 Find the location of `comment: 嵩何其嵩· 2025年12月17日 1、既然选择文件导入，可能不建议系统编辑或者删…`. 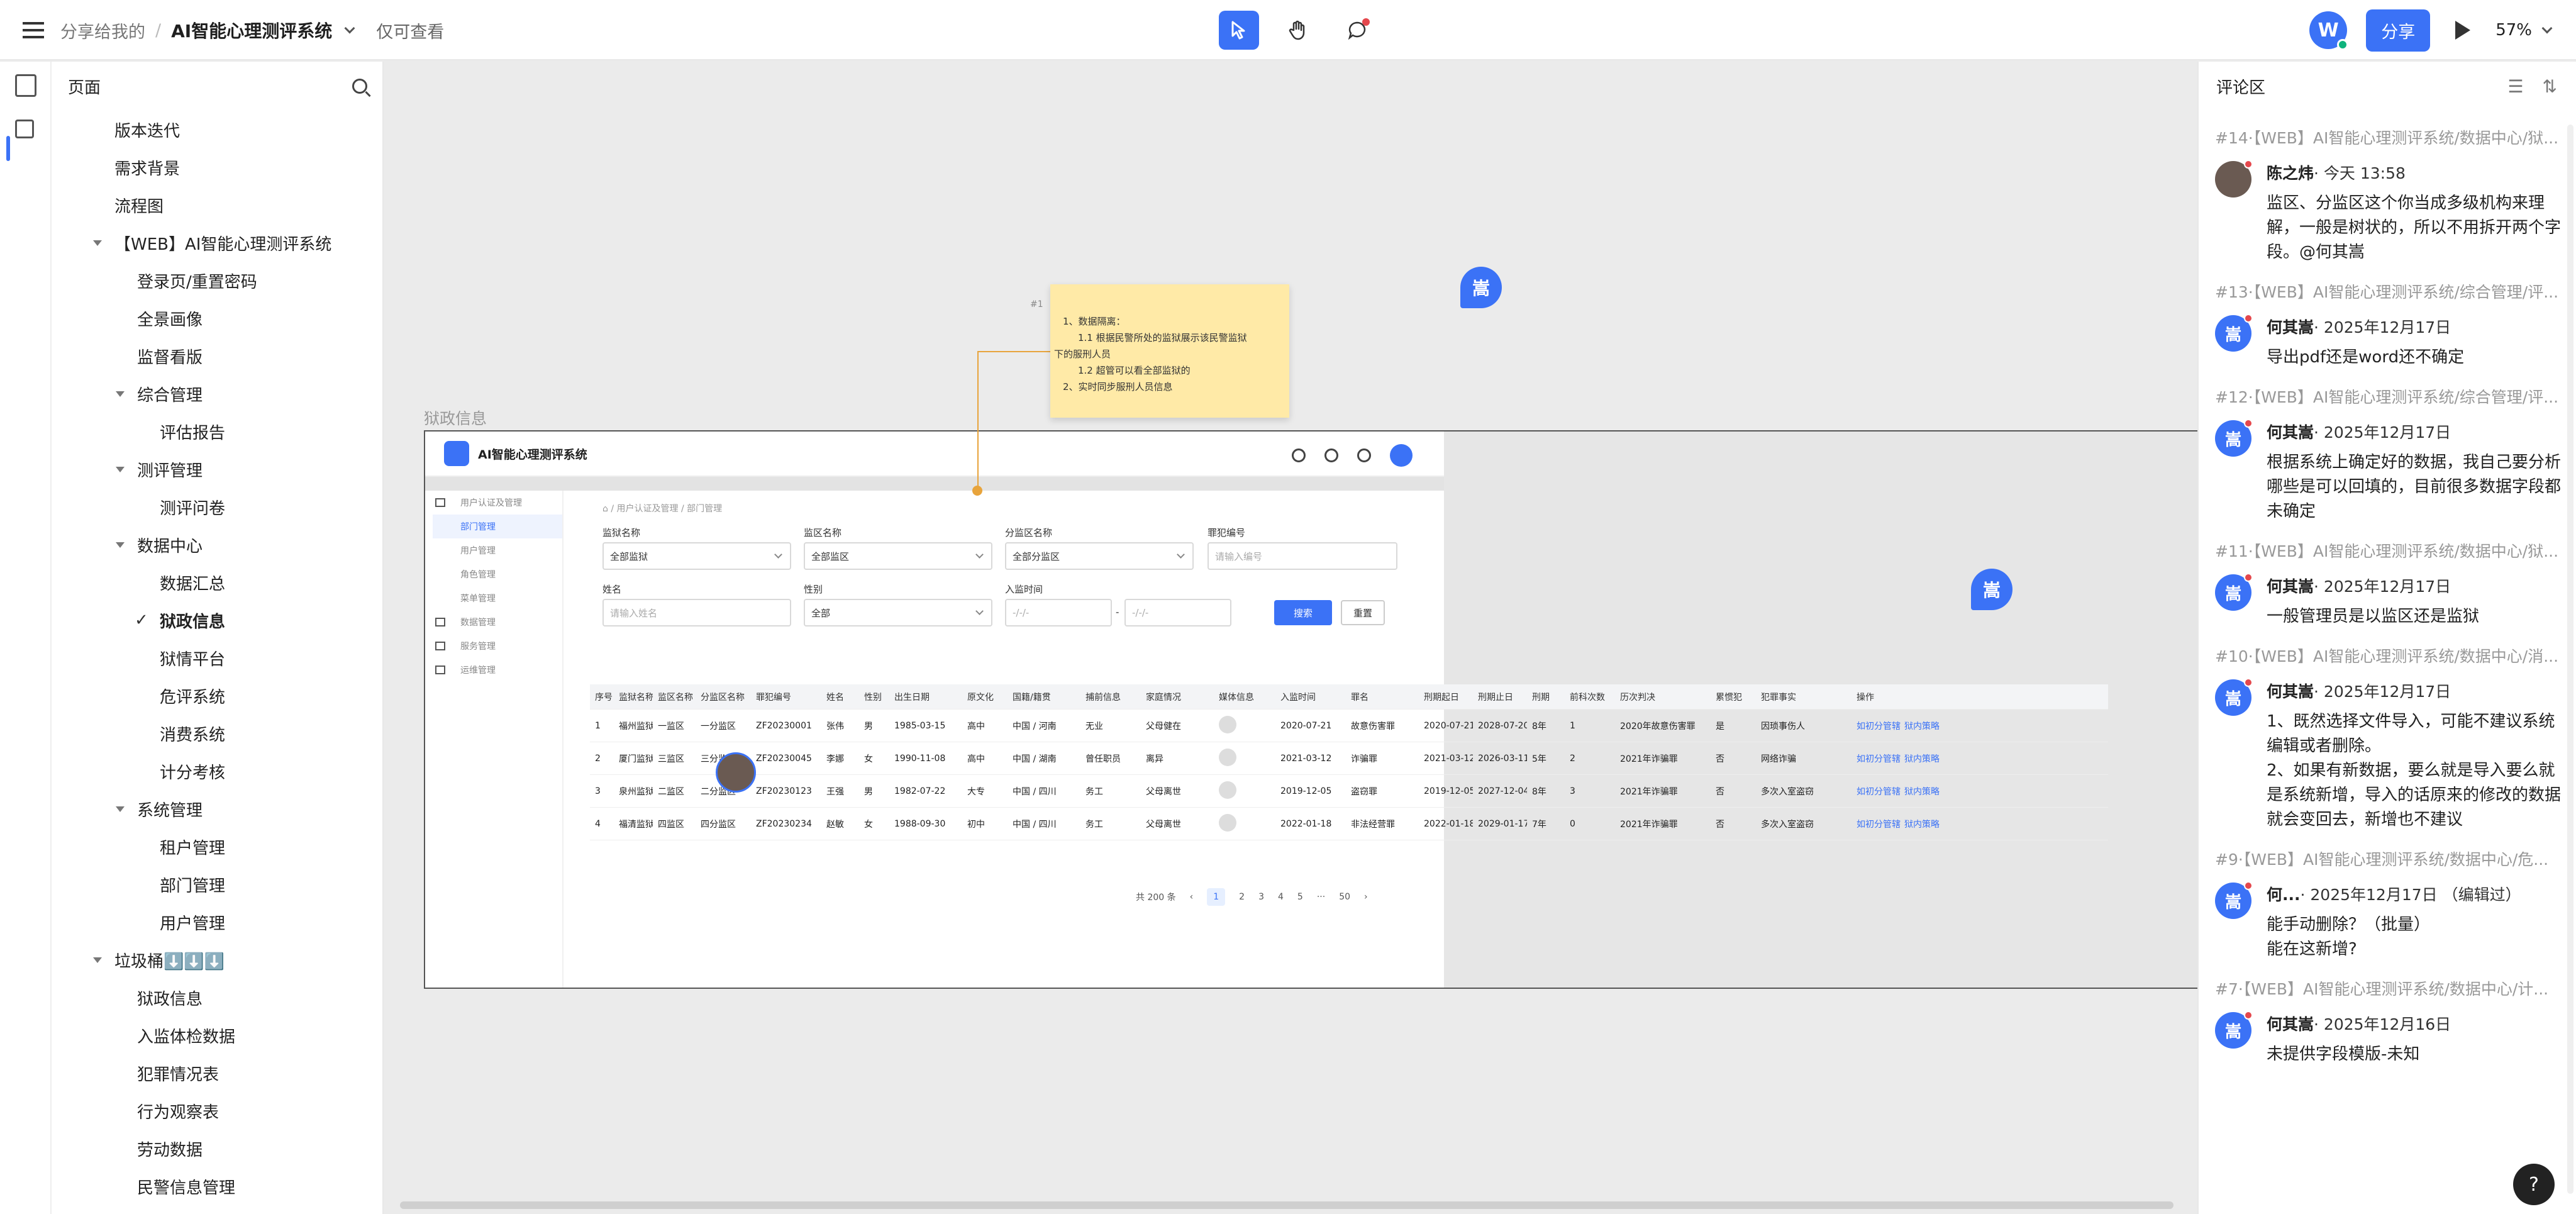

comment: 嵩何其嵩· 2025年12月17日 1、既然选择文件导入，可能不建议系统编辑或者删… is located at coordinates (2388, 755).